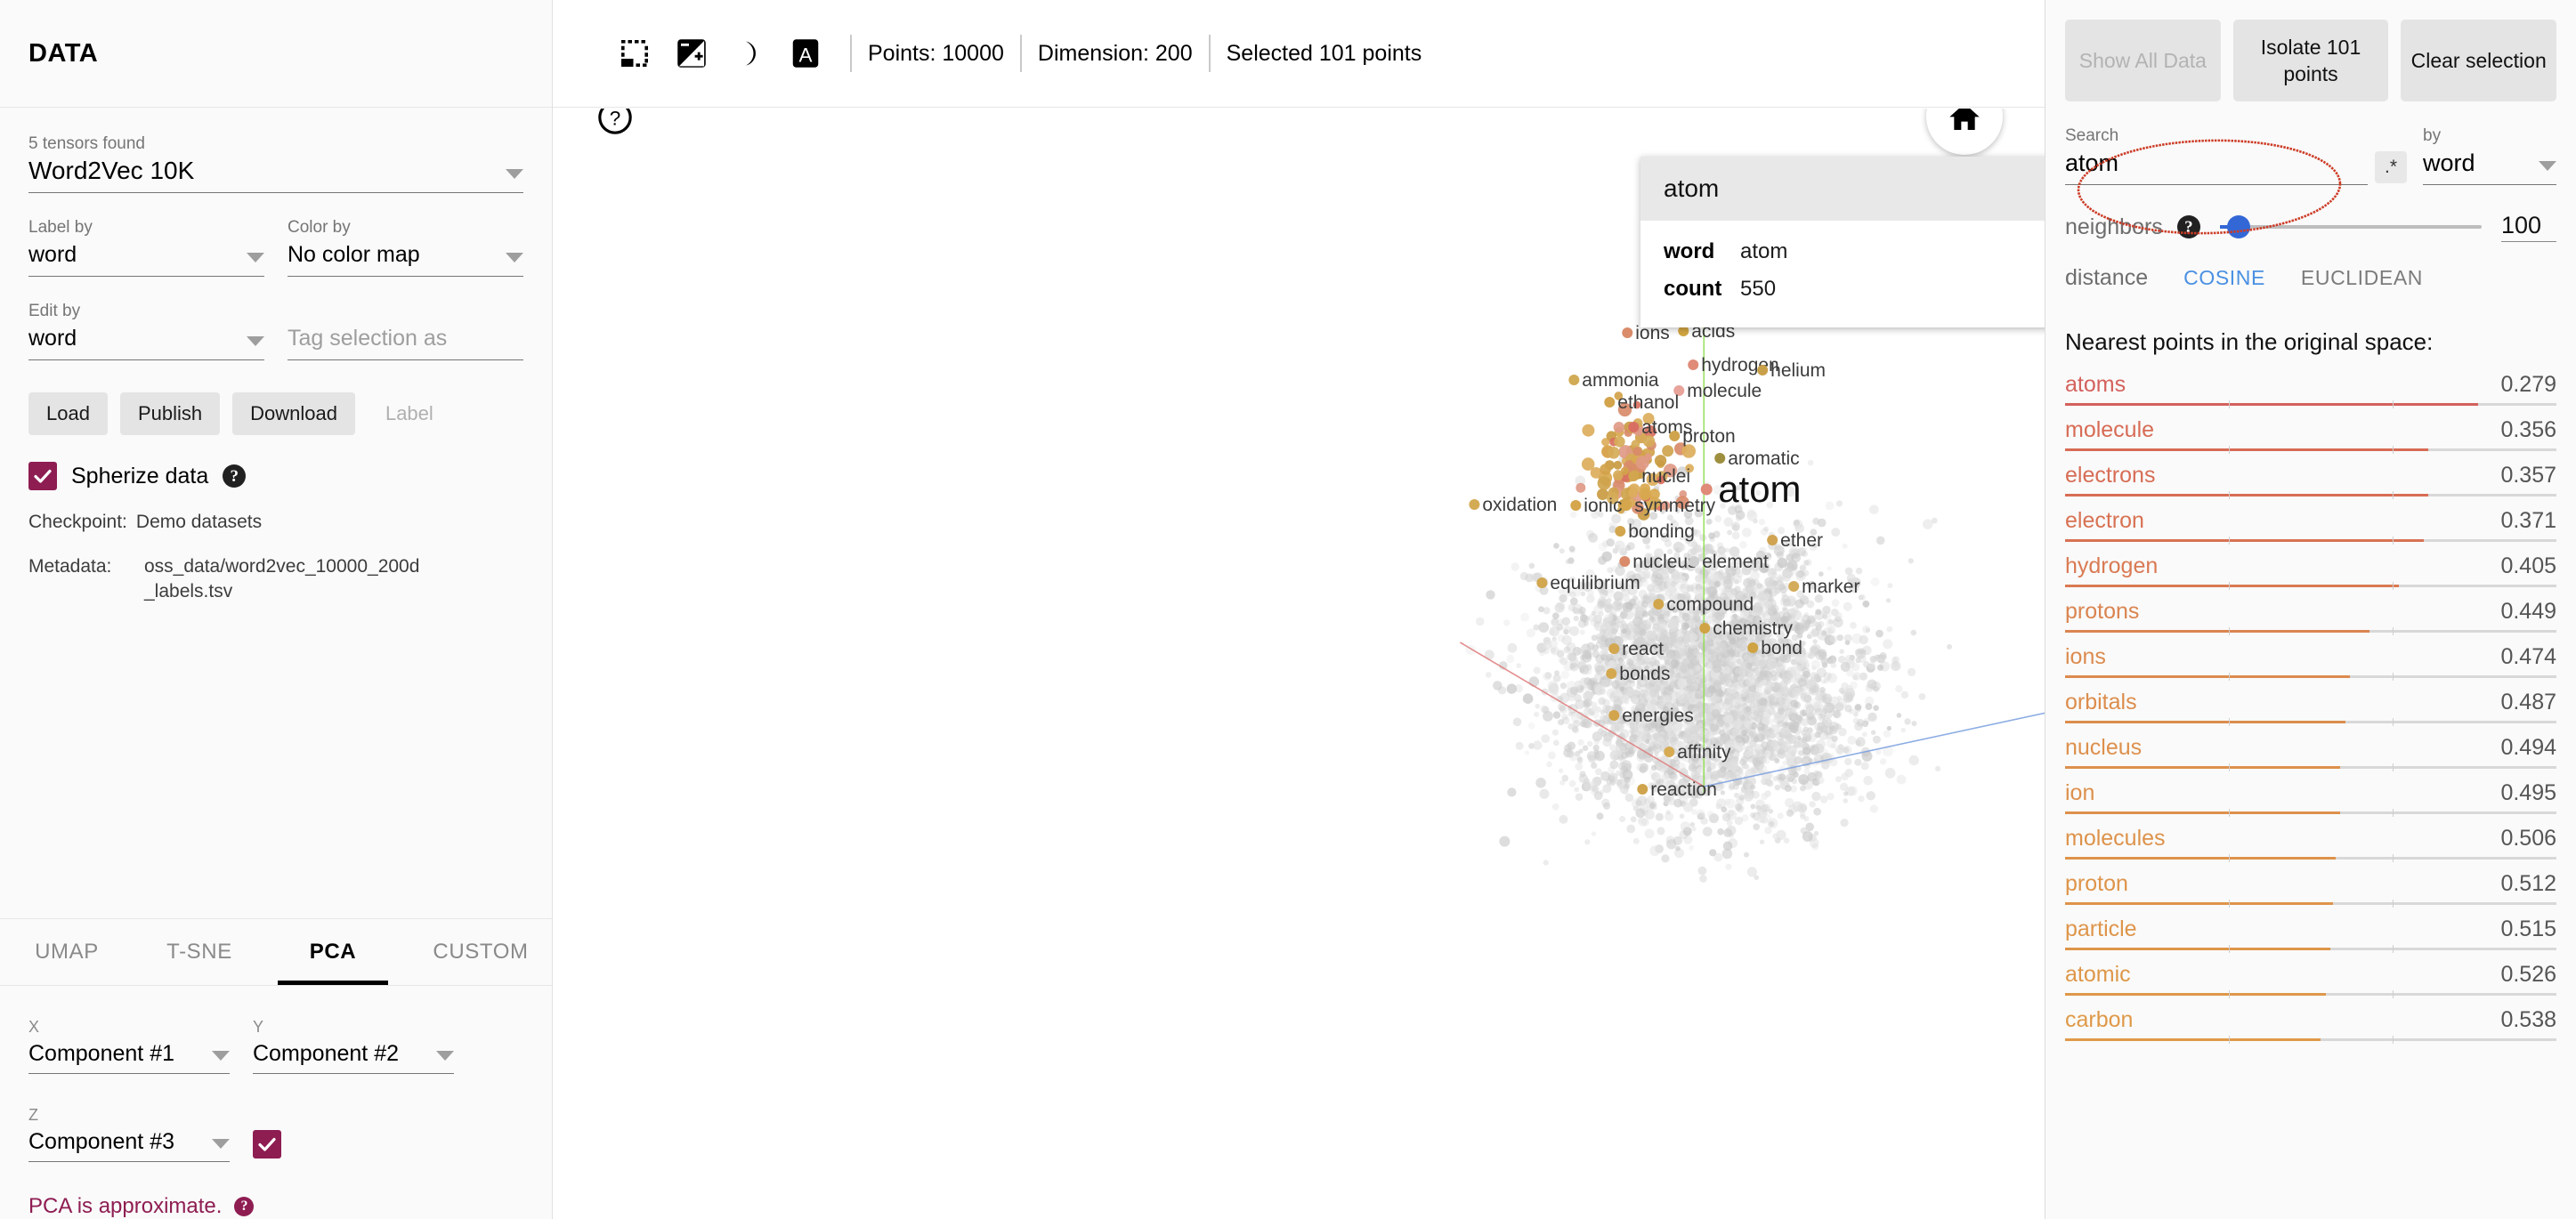  Describe the element at coordinates (2311, 620) in the screenshot. I see `nearest-point-row: protons 0.449` at that location.